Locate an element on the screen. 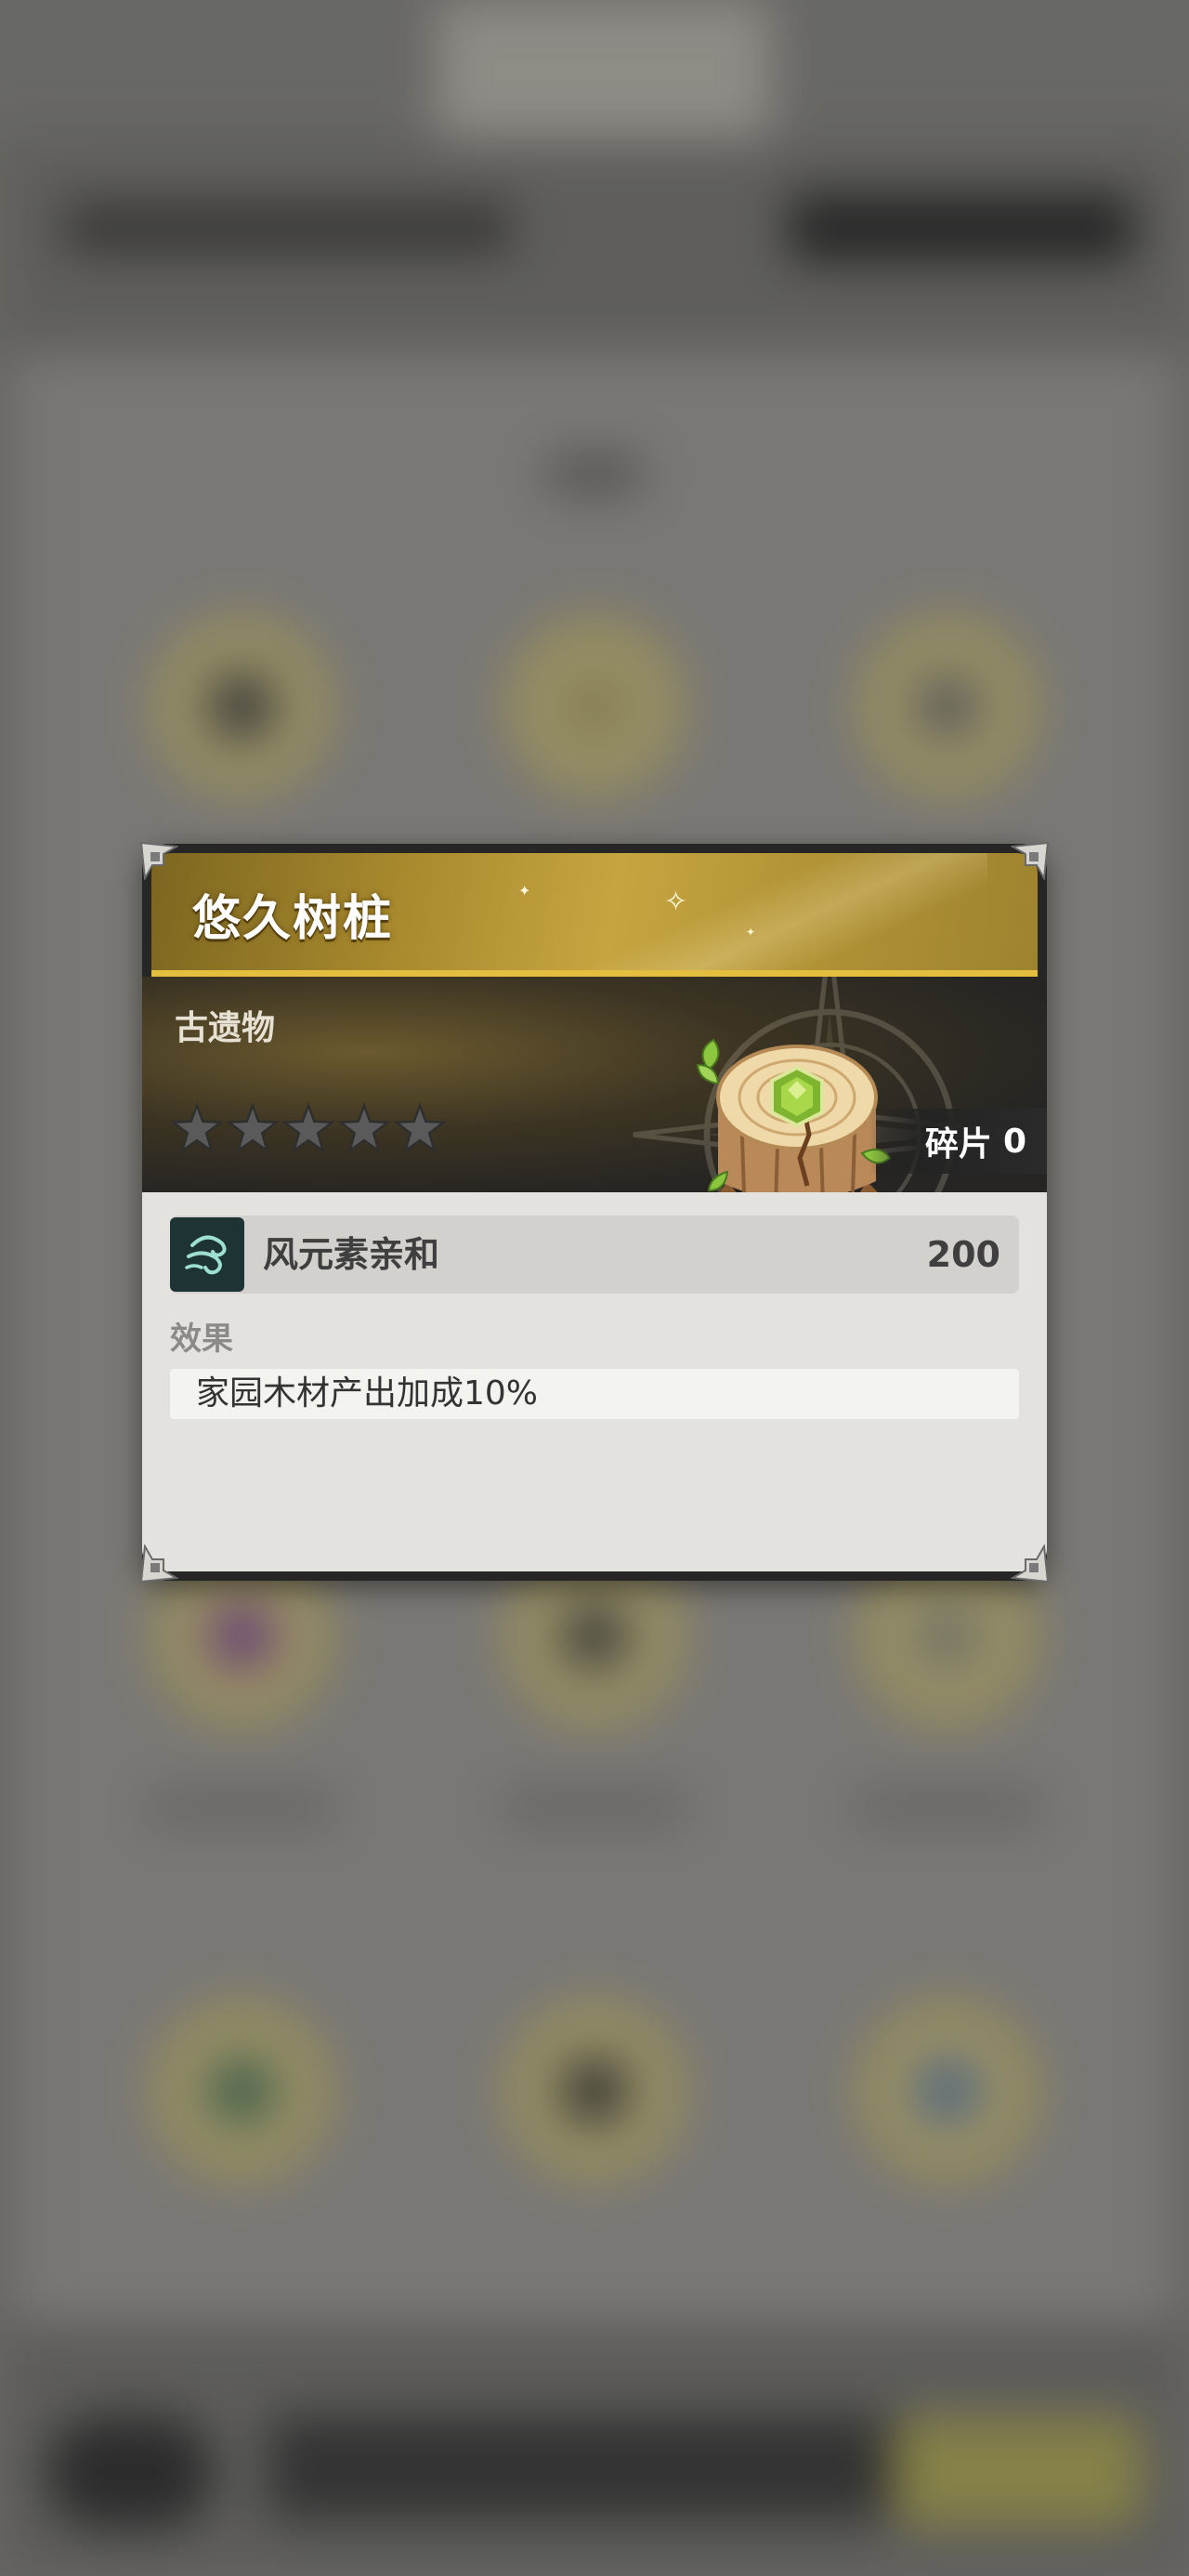 This screenshot has height=2576, width=1189. star-rating is located at coordinates (308, 1129).